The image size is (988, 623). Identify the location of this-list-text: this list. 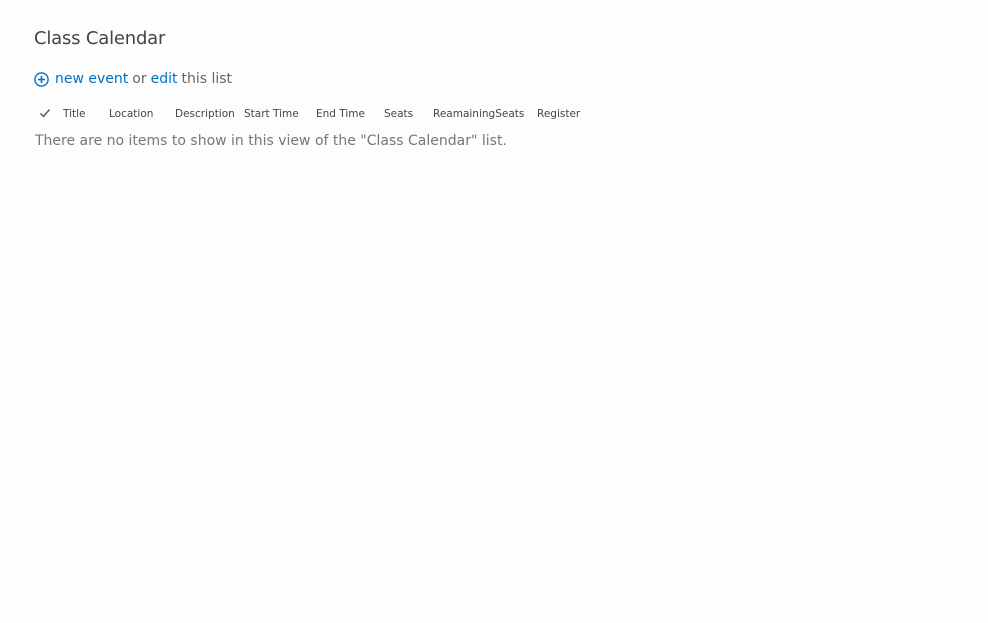
(207, 79).